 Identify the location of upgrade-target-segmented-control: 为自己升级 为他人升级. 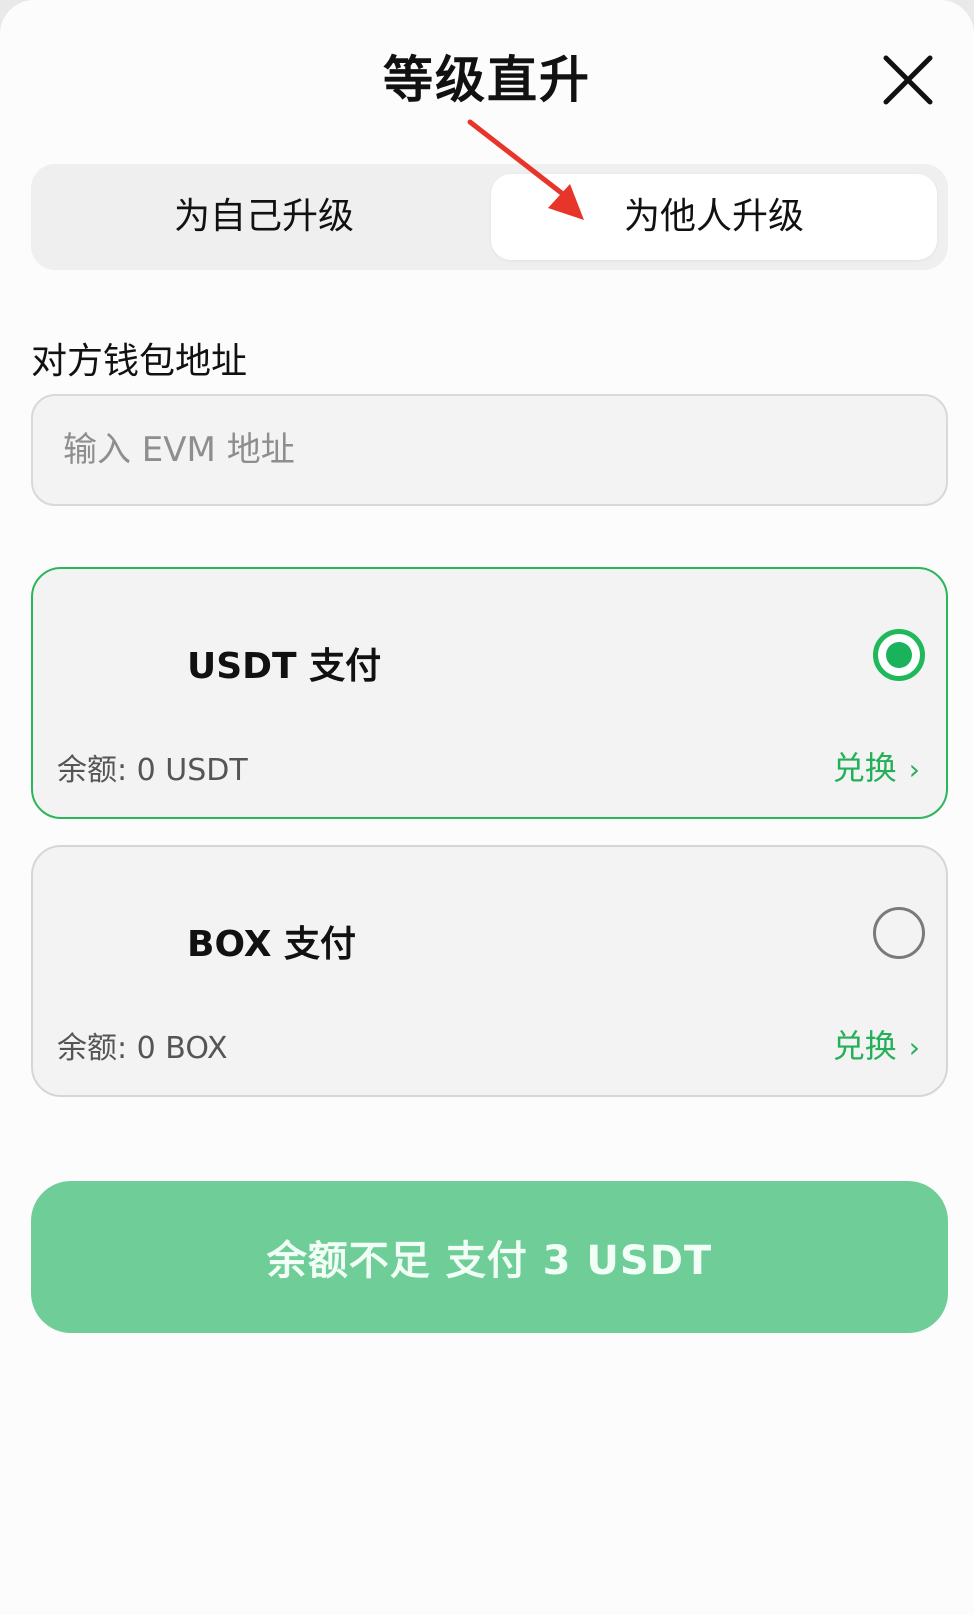
(489, 217).